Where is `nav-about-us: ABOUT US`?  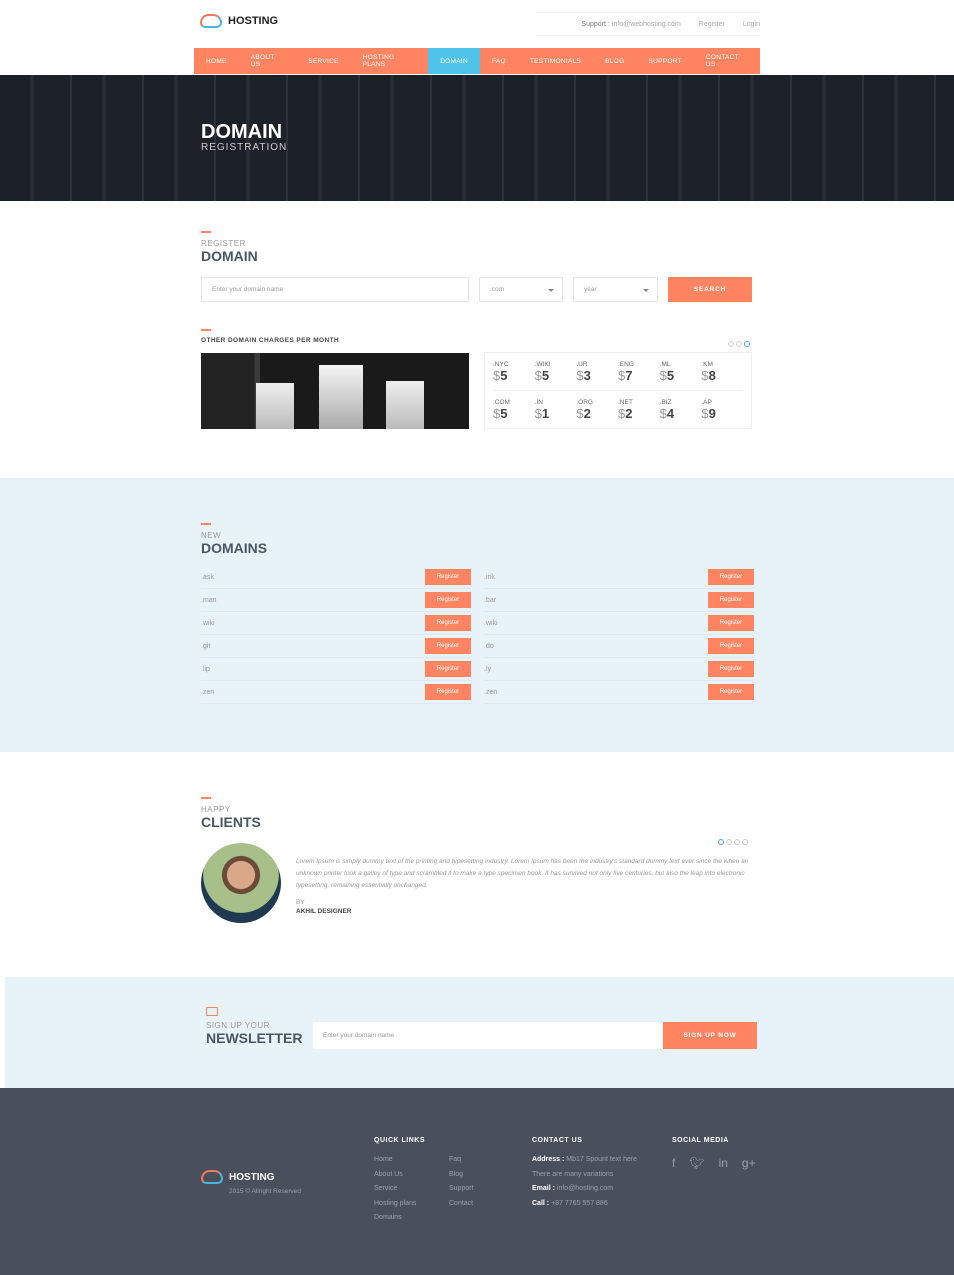 nav-about-us: ABOUT US is located at coordinates (268, 61).